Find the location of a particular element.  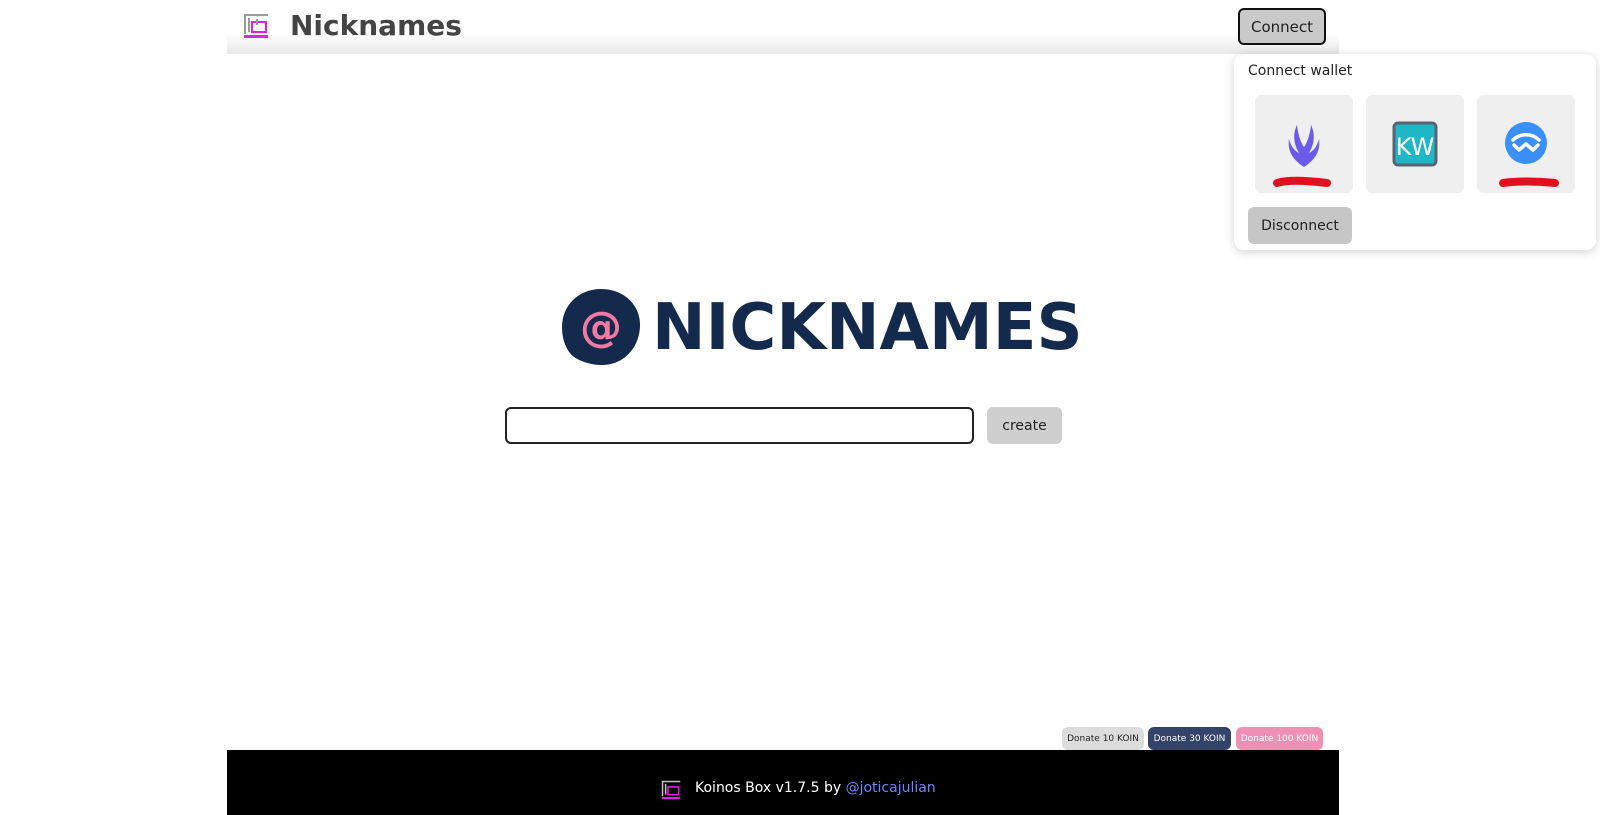

nicknames-wordmark: NICKNAMES is located at coordinates (867, 328).